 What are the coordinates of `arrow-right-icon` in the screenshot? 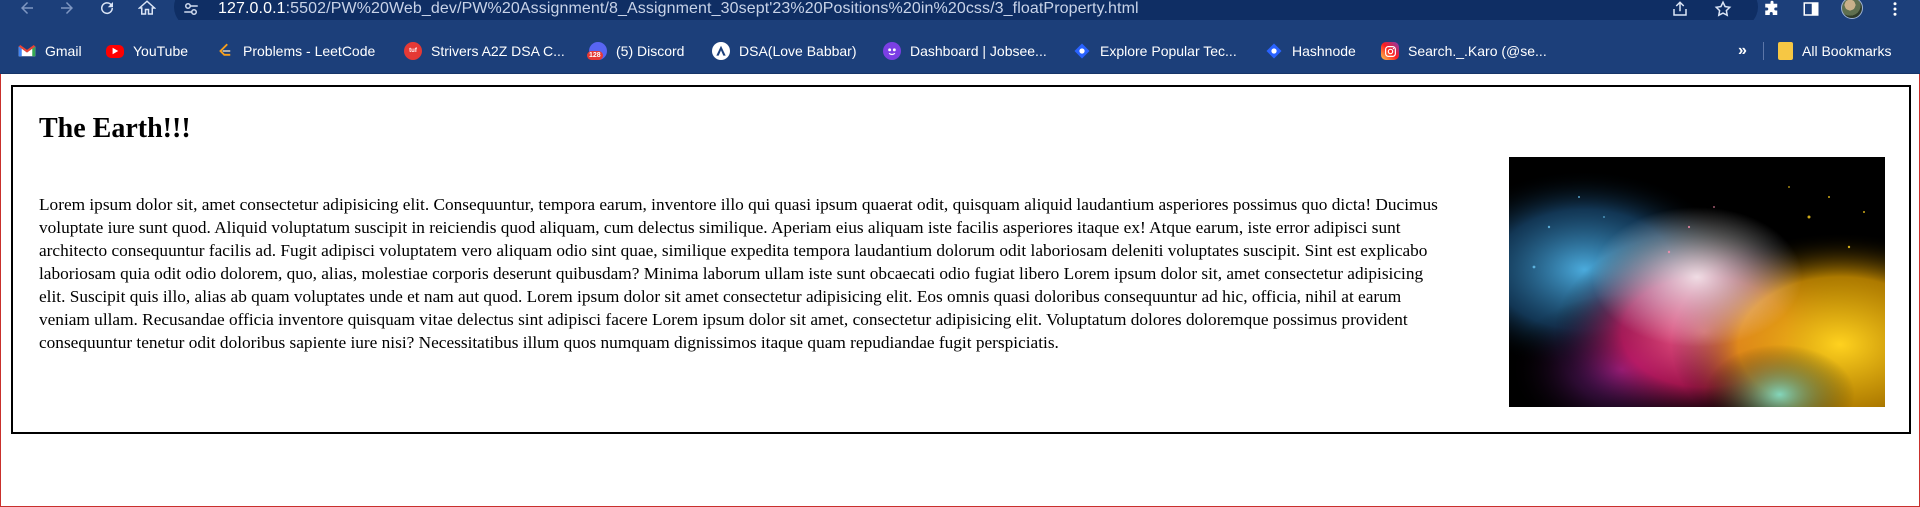 It's located at (67, 8).